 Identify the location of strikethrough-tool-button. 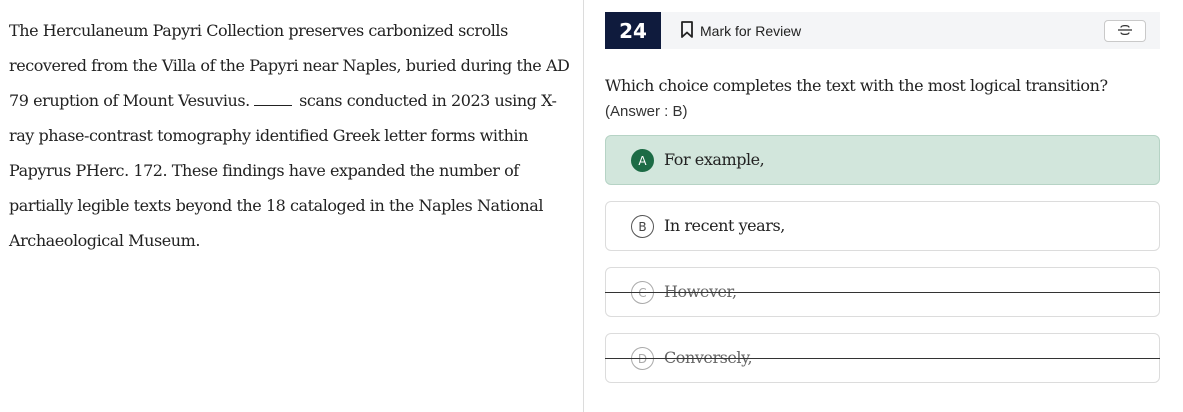
(1125, 31).